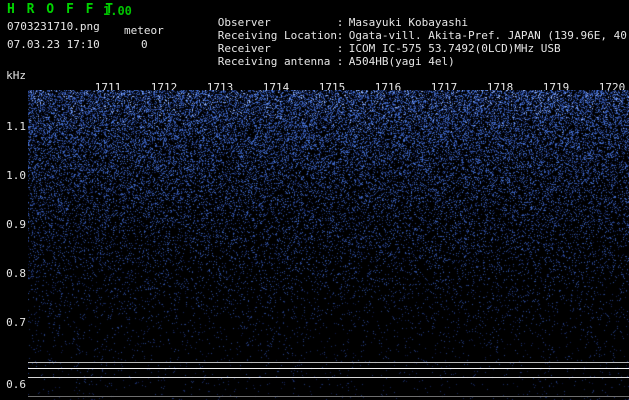 The height and width of the screenshot is (400, 629). What do you see at coordinates (244, 48) in the screenshot?
I see `station-info-label: Receiver` at bounding box center [244, 48].